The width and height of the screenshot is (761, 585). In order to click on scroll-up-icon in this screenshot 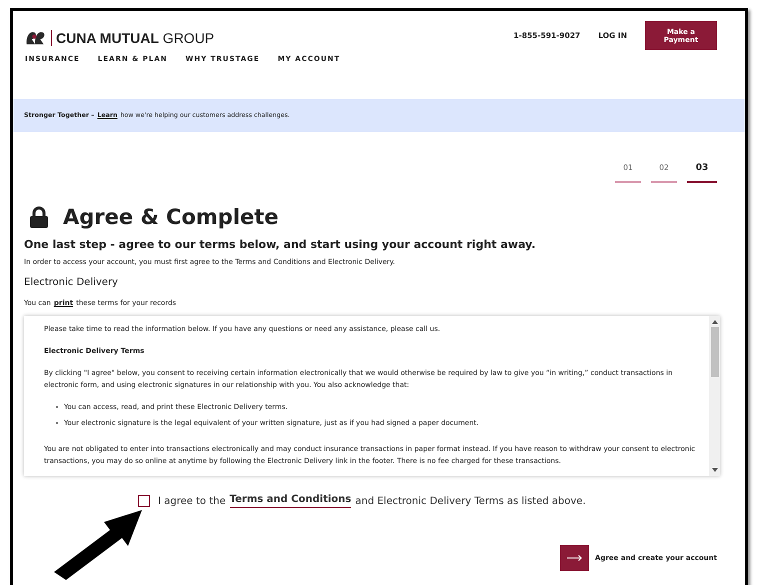, I will do `click(715, 322)`.